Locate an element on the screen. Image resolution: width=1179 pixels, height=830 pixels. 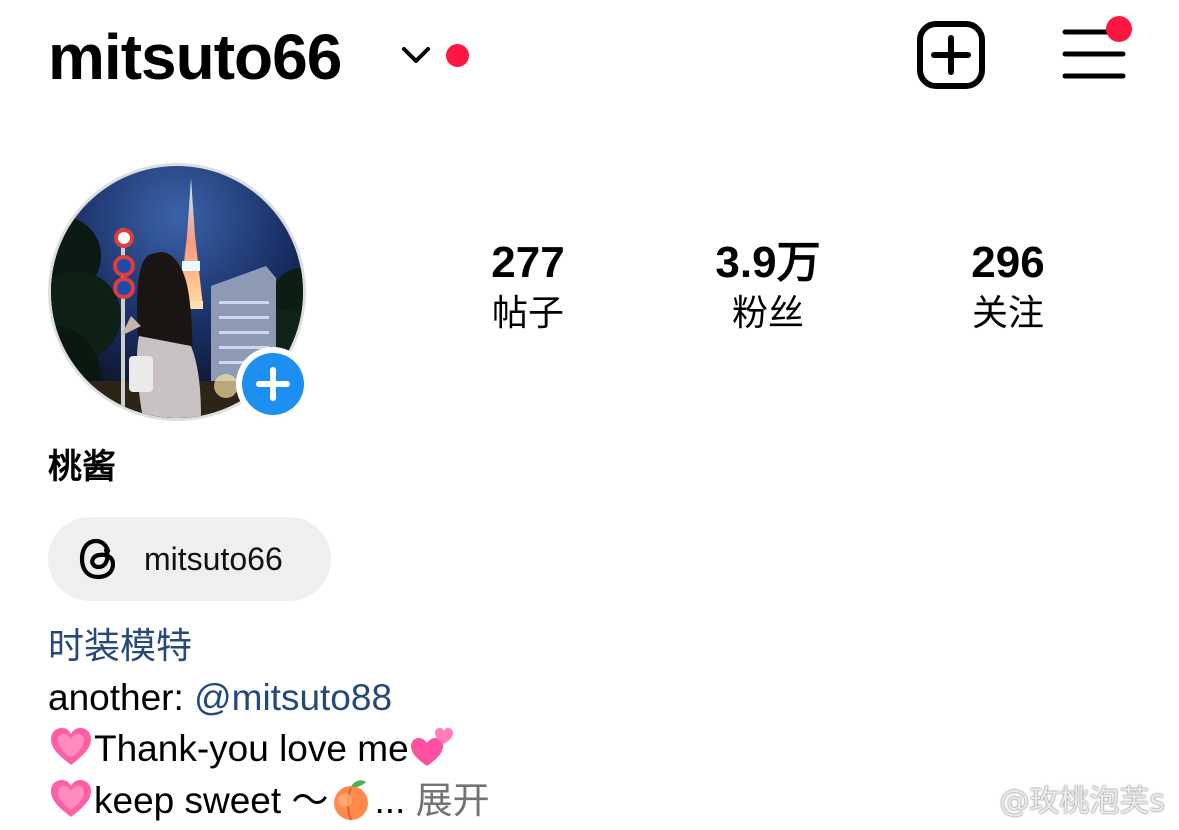
stat-following: 296 关注 is located at coordinates (1008, 288).